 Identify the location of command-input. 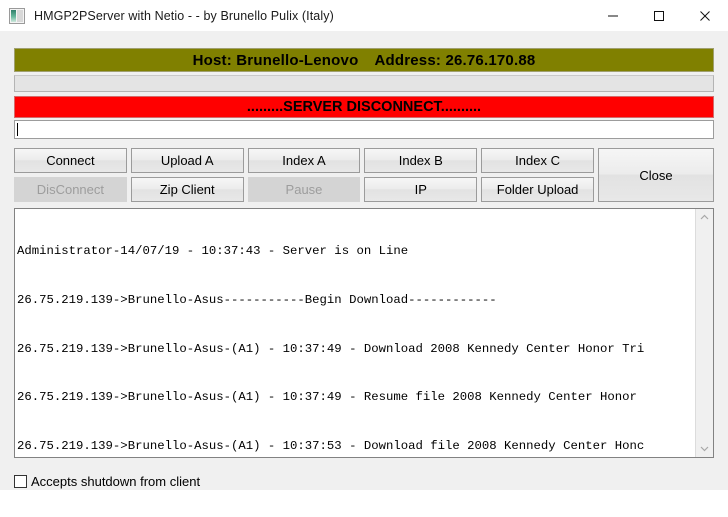
(364, 129).